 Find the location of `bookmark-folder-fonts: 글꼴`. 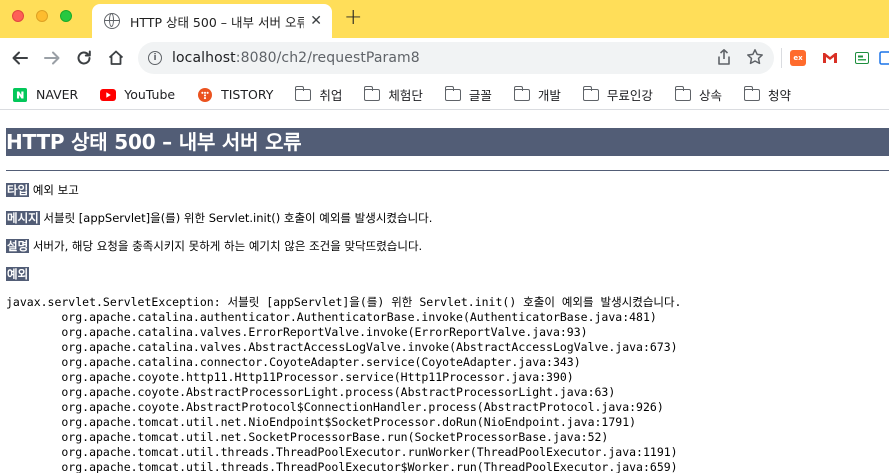

bookmark-folder-fonts: 글꼴 is located at coordinates (468, 94).